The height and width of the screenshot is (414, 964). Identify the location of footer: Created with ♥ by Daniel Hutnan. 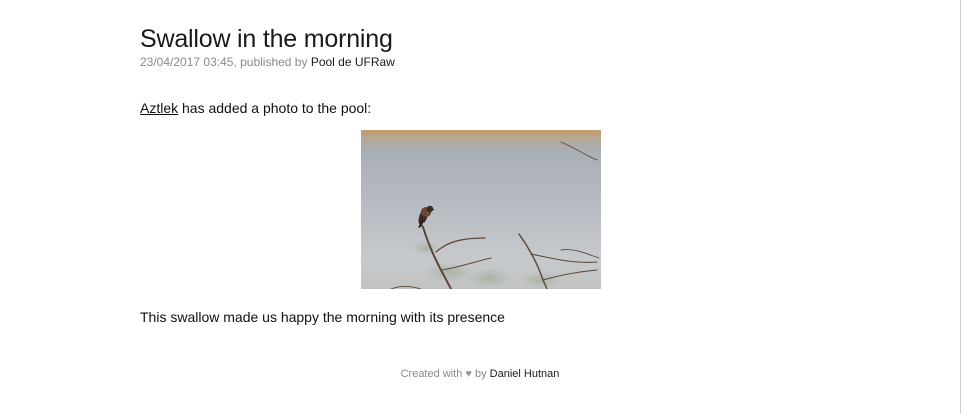
(480, 374).